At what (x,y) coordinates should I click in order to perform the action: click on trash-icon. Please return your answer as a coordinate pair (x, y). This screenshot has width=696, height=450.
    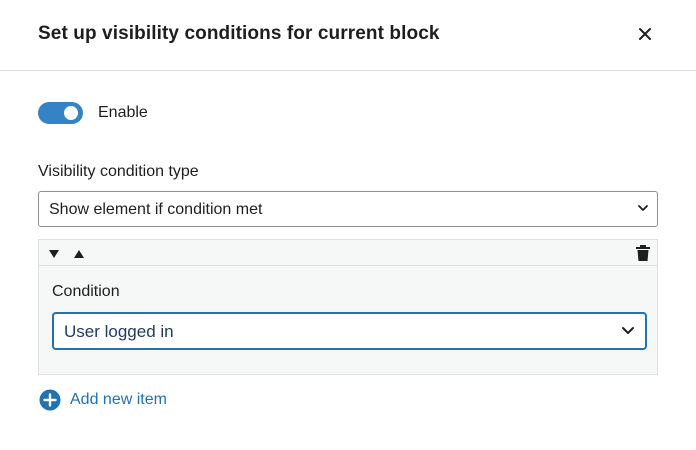
    Looking at the image, I should click on (643, 253).